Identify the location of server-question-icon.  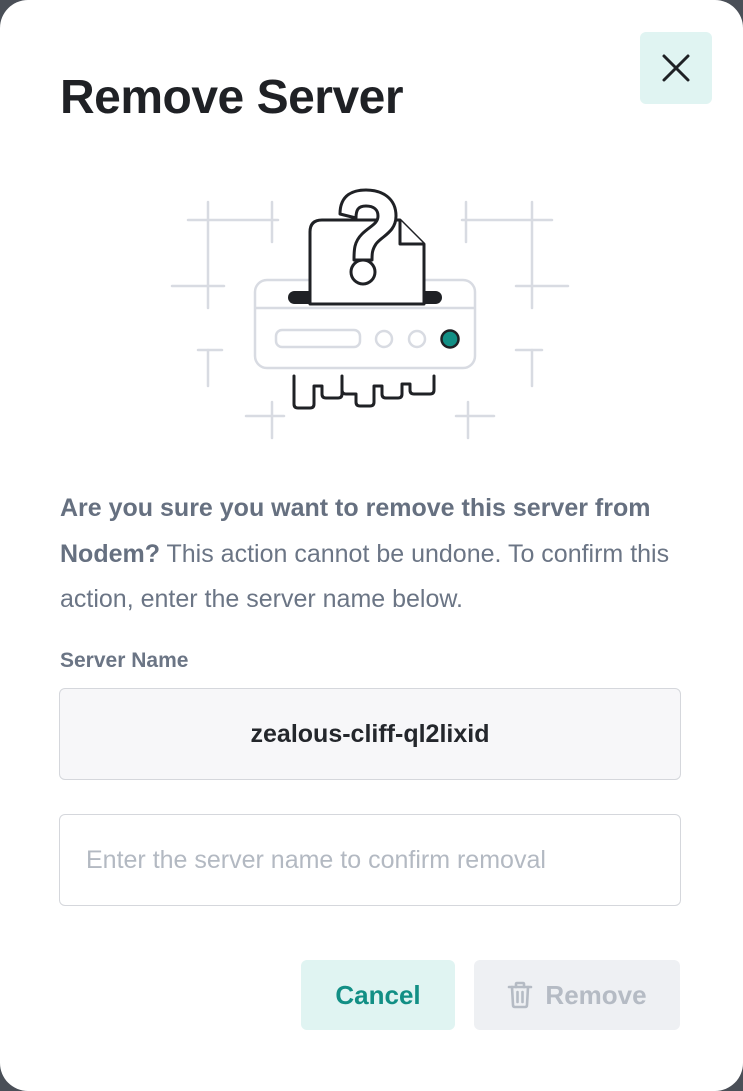
(370, 314).